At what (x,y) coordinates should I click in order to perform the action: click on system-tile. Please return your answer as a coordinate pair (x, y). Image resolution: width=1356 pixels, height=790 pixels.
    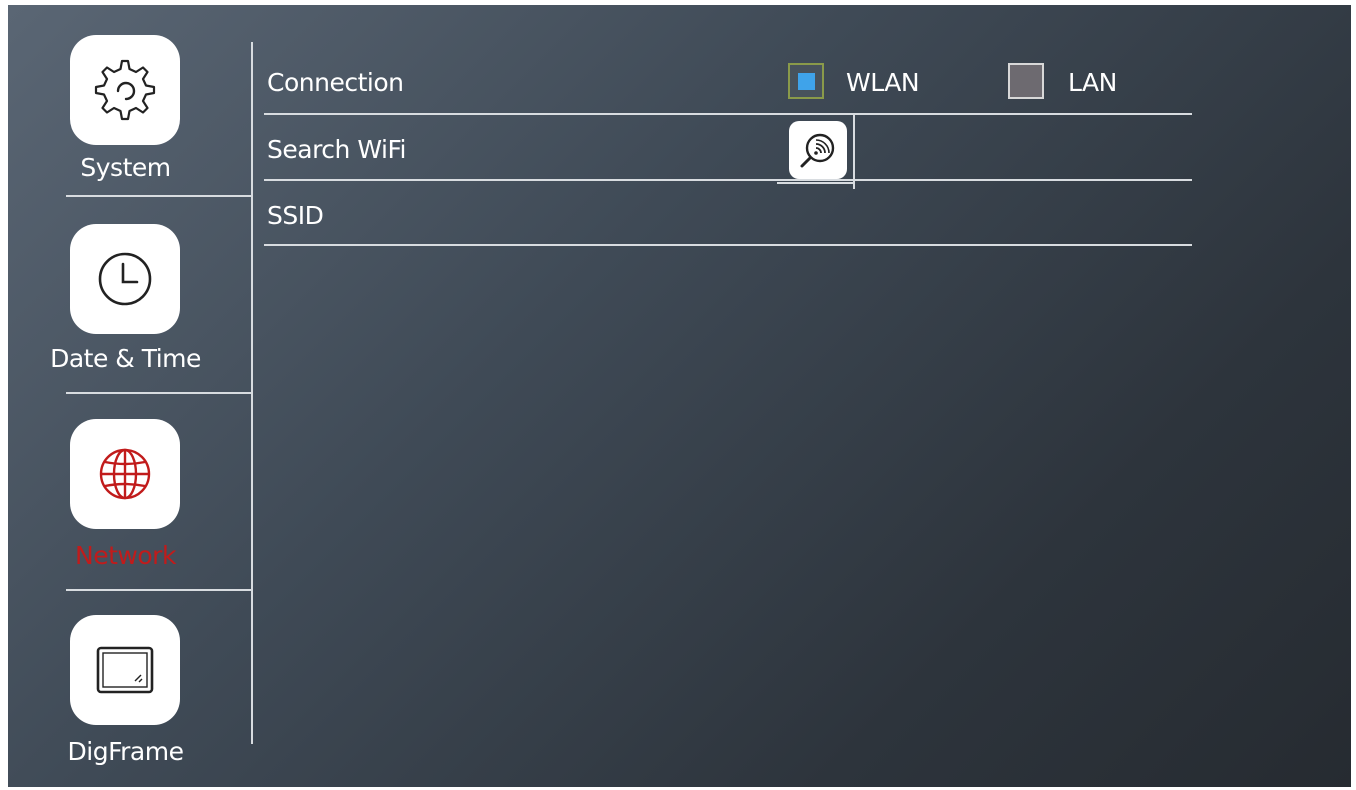
    Looking at the image, I should click on (125, 90).